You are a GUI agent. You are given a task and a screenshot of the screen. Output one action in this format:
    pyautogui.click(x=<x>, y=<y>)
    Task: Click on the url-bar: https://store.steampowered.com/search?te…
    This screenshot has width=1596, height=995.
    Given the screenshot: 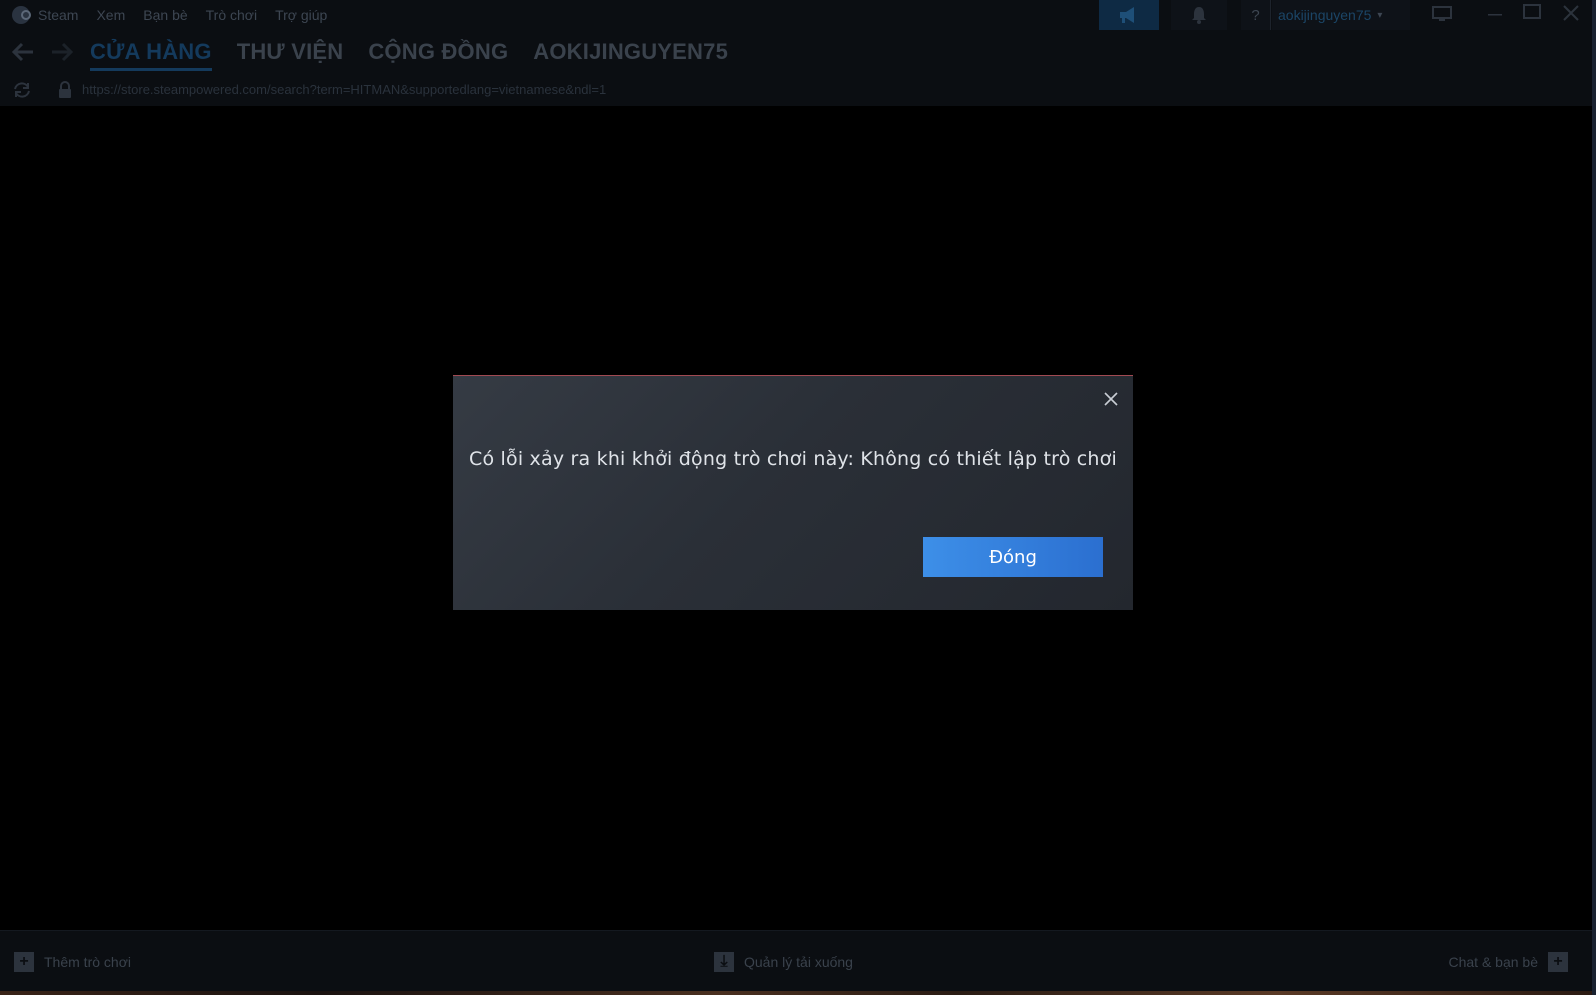 What is the action you would take?
    pyautogui.click(x=798, y=90)
    